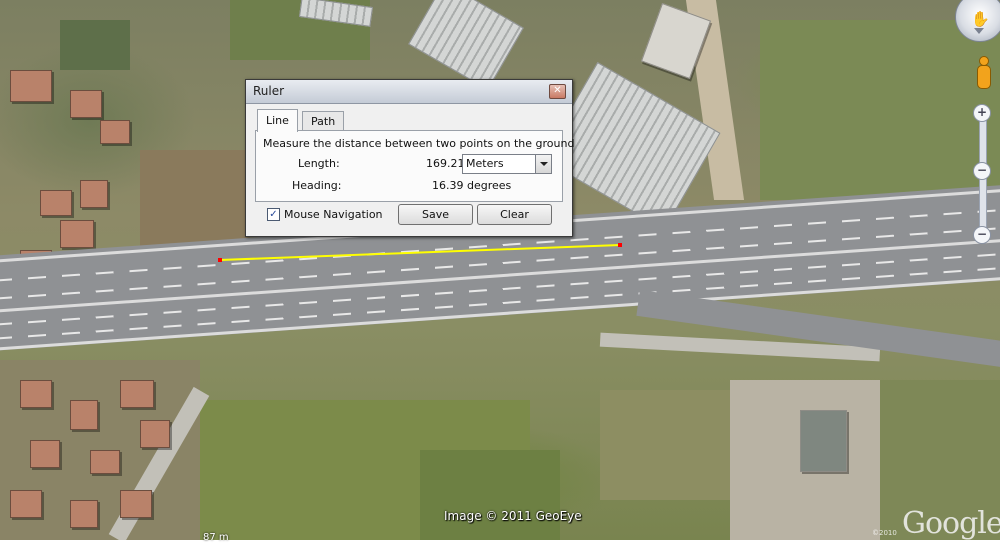  What do you see at coordinates (620, 245) in the screenshot?
I see `ruler-end-point` at bounding box center [620, 245].